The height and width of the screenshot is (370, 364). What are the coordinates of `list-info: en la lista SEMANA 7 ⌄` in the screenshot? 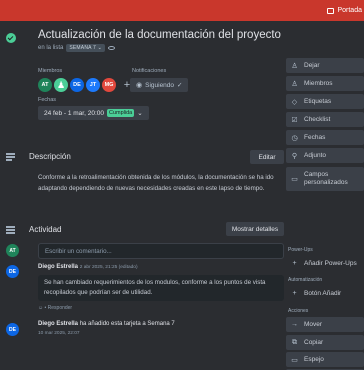 It's located at (76, 48).